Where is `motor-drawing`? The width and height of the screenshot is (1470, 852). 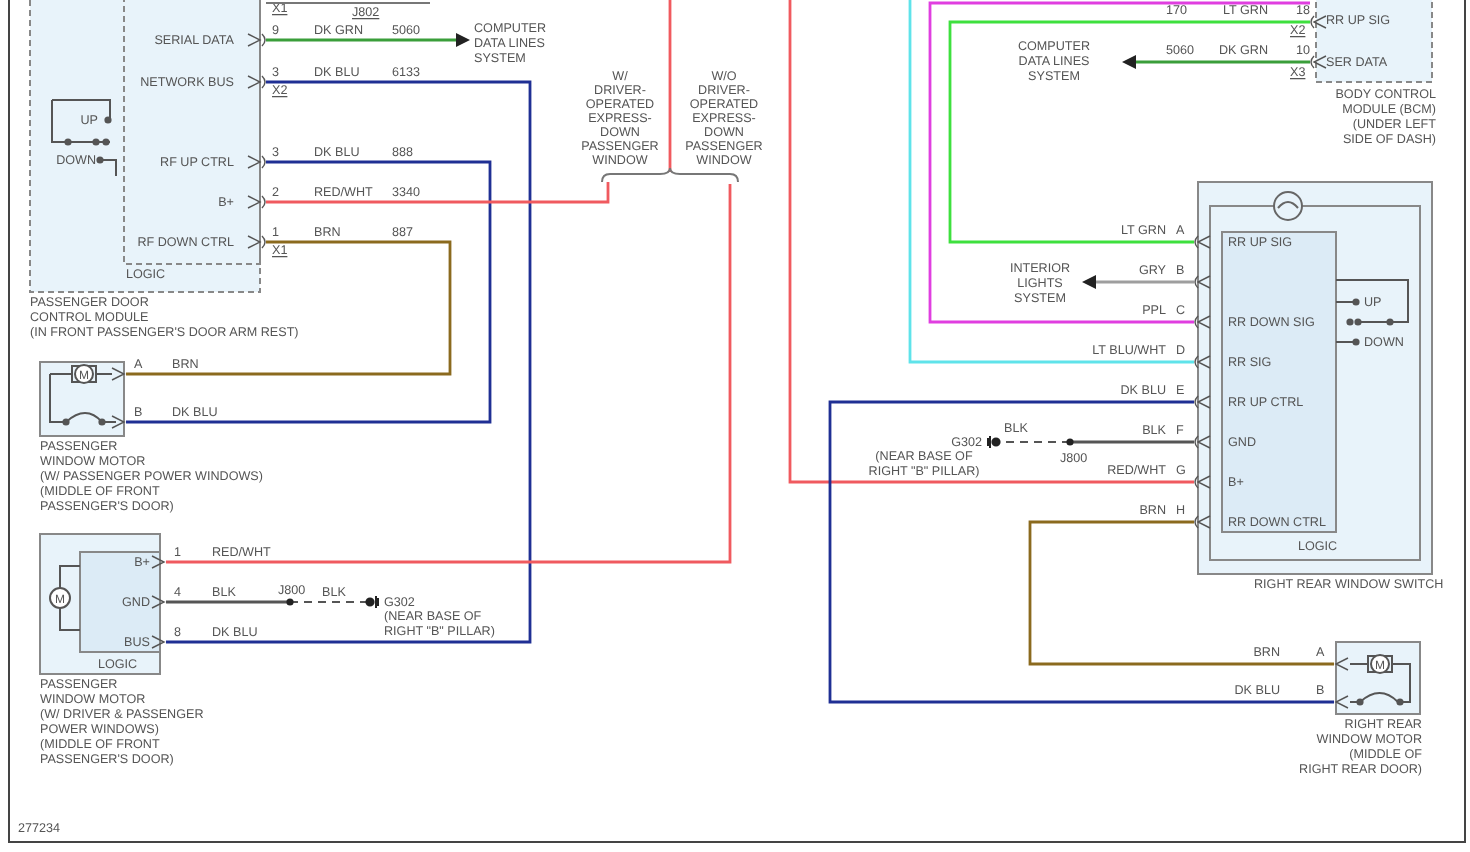 motor-drawing is located at coordinates (65, 598).